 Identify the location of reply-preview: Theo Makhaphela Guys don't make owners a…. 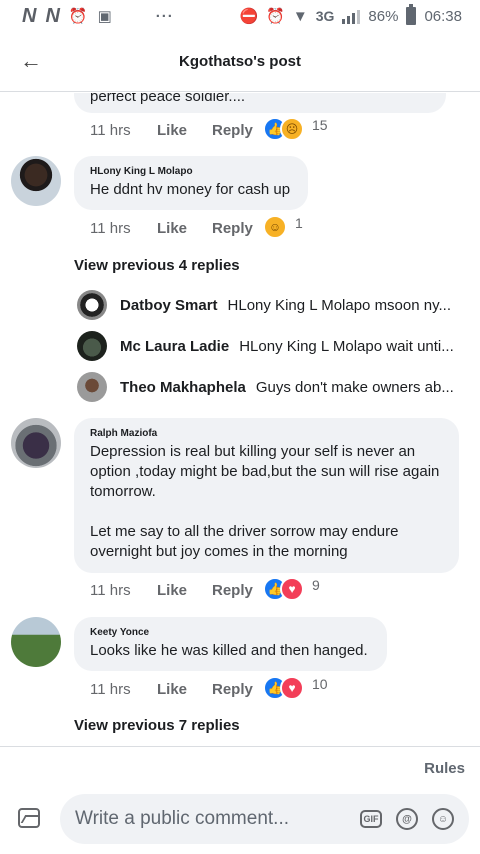
(265, 387).